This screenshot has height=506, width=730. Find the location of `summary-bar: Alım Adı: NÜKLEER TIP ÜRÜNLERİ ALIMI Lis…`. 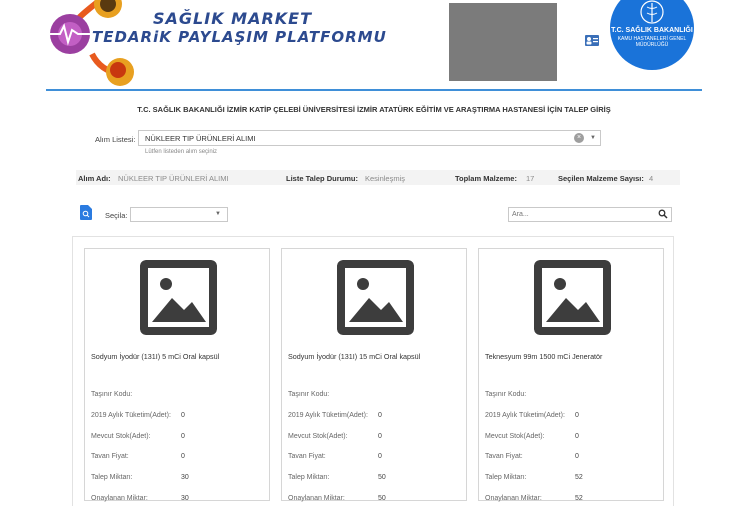

summary-bar: Alım Adı: NÜKLEER TIP ÜRÜNLERİ ALIMI Lis… is located at coordinates (378, 177).